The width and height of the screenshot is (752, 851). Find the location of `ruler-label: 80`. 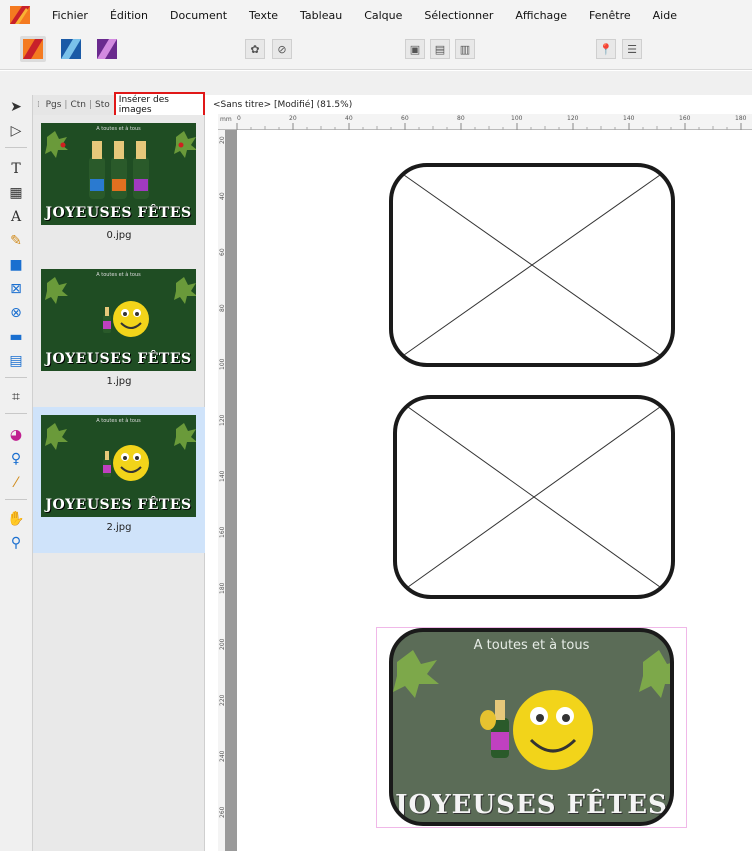

ruler-label: 80 is located at coordinates (461, 118).